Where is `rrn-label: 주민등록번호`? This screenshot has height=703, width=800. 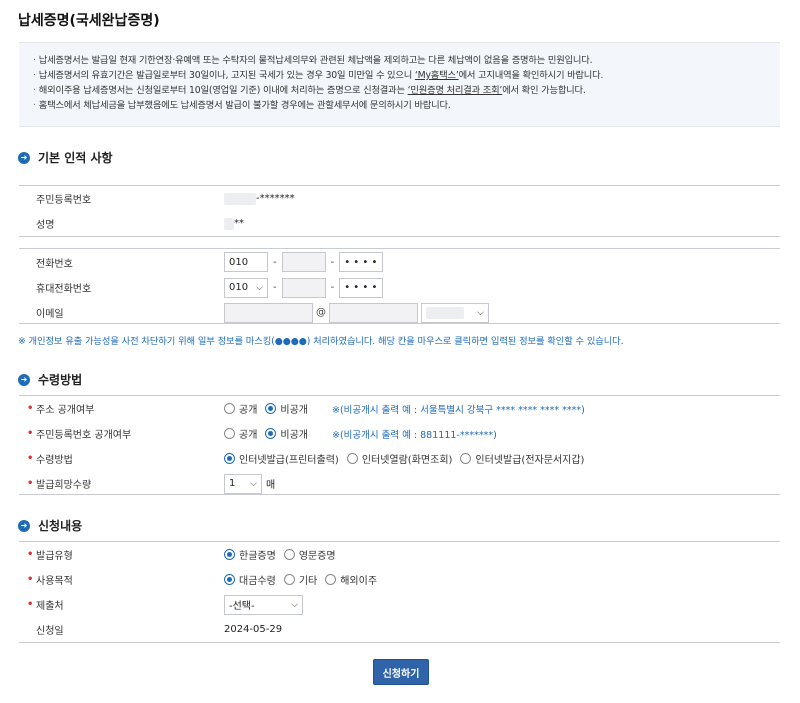 rrn-label: 주민등록번호 is located at coordinates (64, 200).